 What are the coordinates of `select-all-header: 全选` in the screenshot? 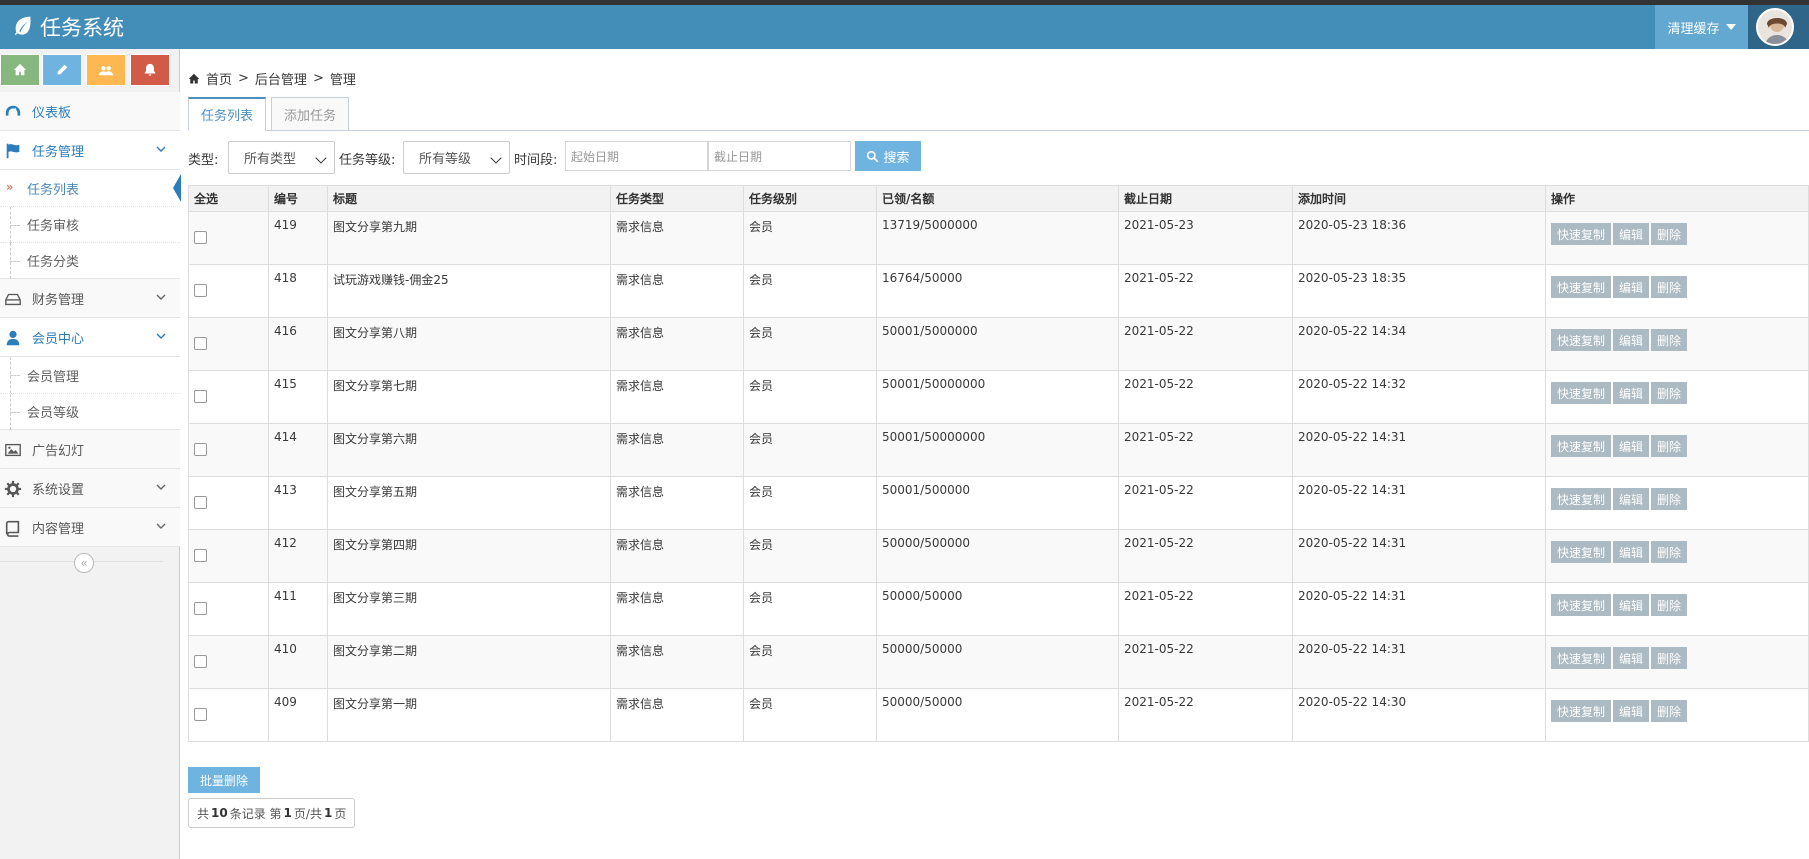 It's located at (228, 198).